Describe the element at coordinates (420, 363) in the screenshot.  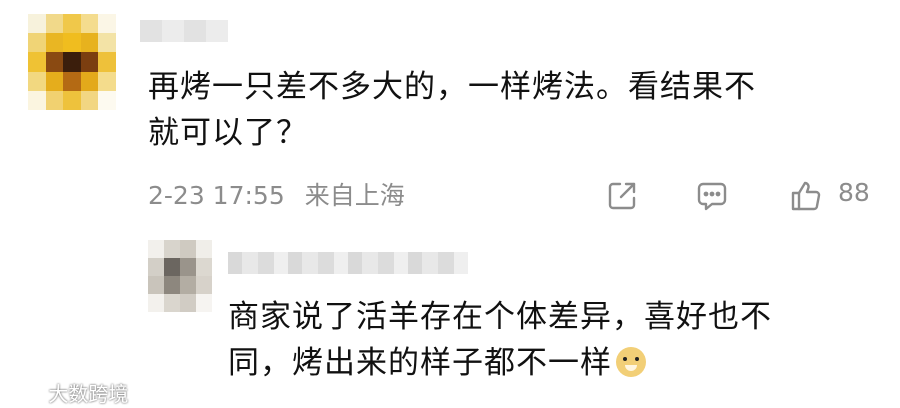
I see `reply-text-line: 同，烤出来的样子都不一样` at that location.